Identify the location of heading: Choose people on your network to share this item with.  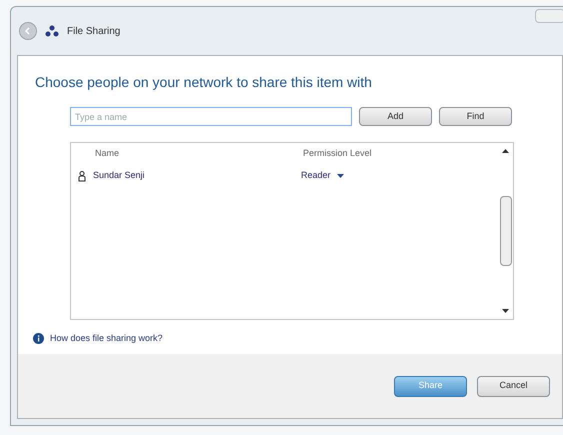
(204, 82).